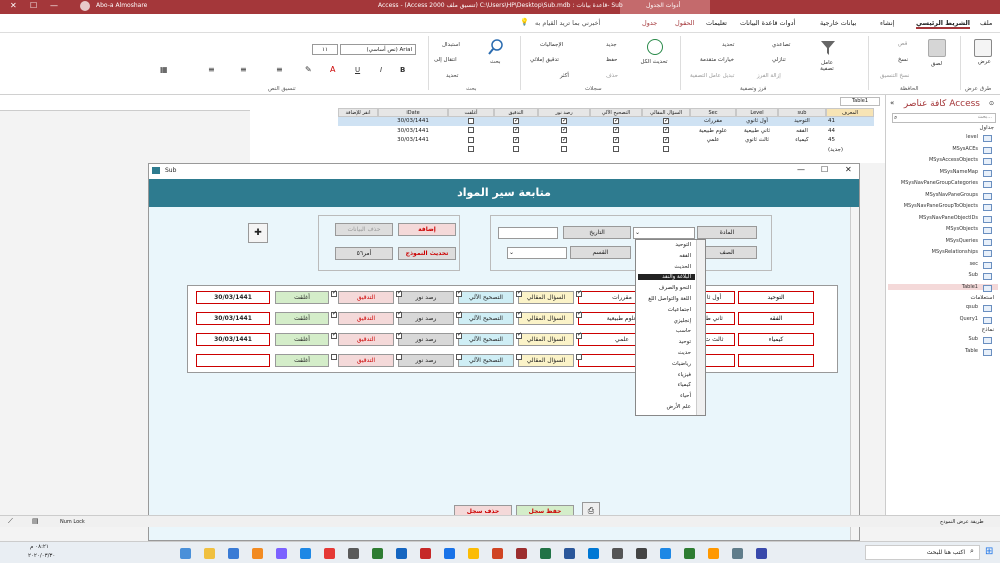 The height and width of the screenshot is (563, 1000). What do you see at coordinates (973, 275) in the screenshot?
I see `nav-item: Sub` at bounding box center [973, 275].